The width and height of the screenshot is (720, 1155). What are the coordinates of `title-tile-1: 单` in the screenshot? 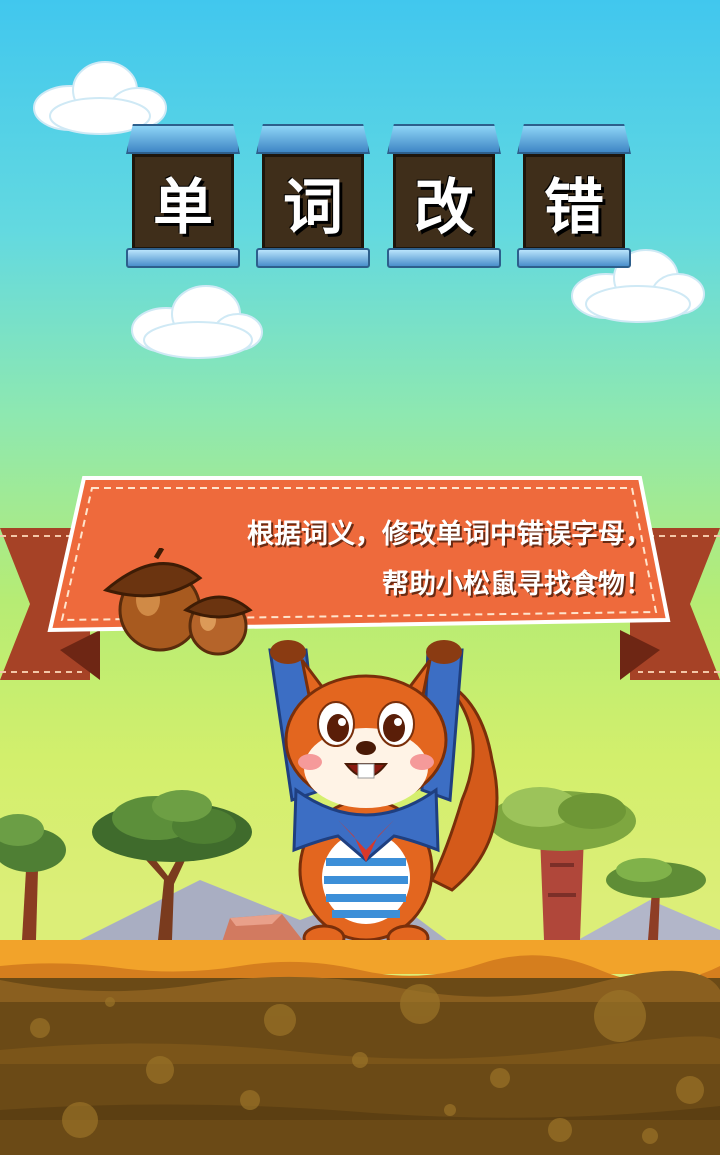 It's located at (183, 197).